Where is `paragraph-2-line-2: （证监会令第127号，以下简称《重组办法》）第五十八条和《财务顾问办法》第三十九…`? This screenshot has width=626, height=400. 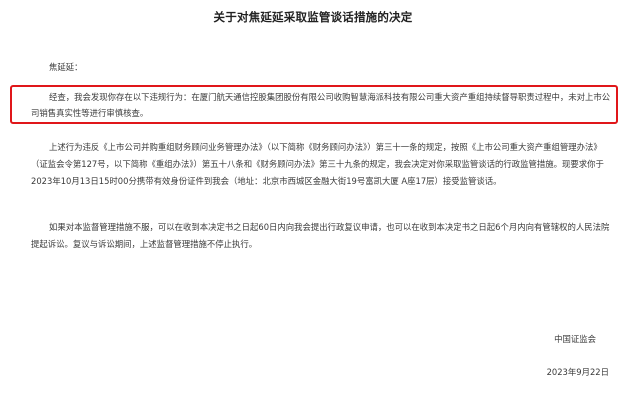 paragraph-2-line-2: （证监会令第127号，以下简称《重组办法》）第五十八条和《财务顾问办法》第三十九… is located at coordinates (317, 164).